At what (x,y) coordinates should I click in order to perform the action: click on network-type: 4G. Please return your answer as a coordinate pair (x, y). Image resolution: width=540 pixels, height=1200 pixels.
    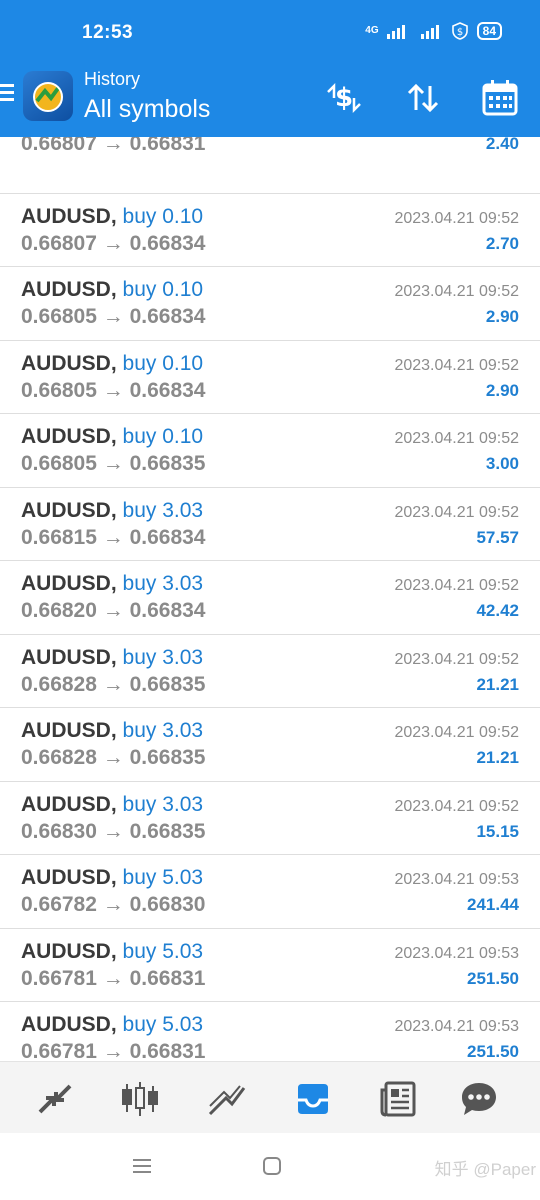
    Looking at the image, I should click on (372, 30).